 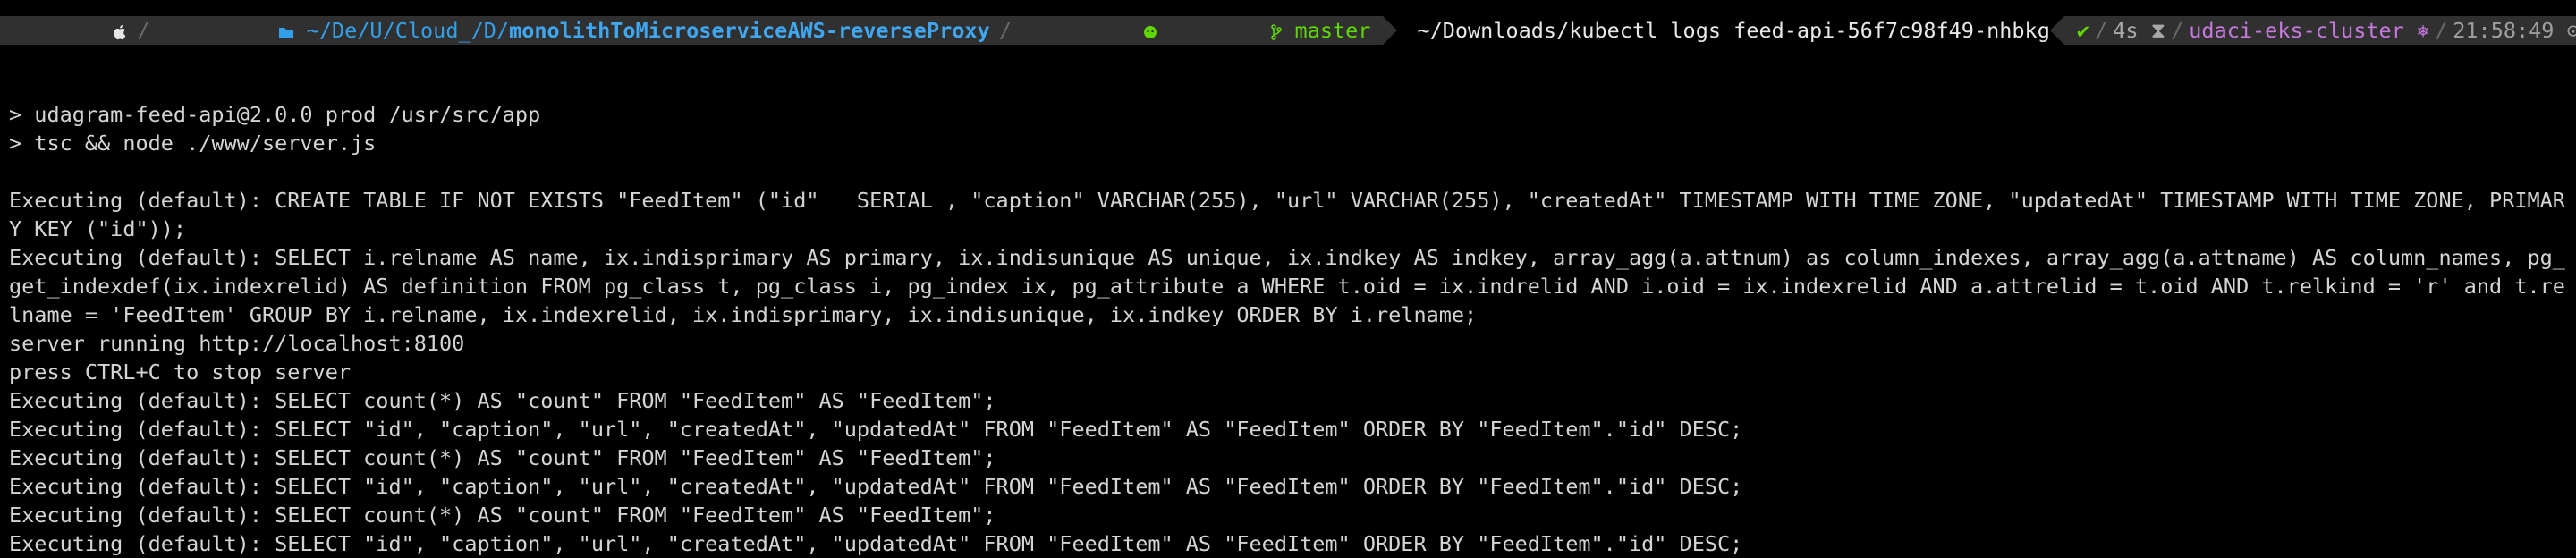 I want to click on kube-context: udaci-eks-cluster ⎈, so click(x=2309, y=30).